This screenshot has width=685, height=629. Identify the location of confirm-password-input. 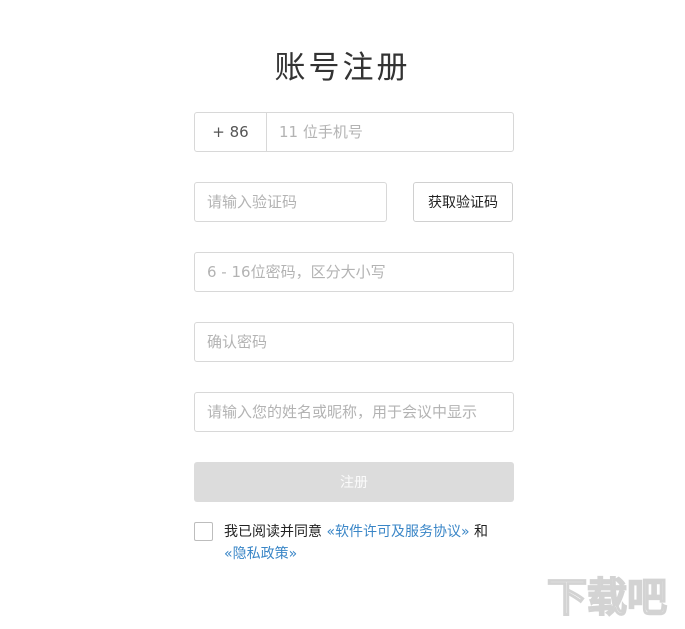
(354, 342).